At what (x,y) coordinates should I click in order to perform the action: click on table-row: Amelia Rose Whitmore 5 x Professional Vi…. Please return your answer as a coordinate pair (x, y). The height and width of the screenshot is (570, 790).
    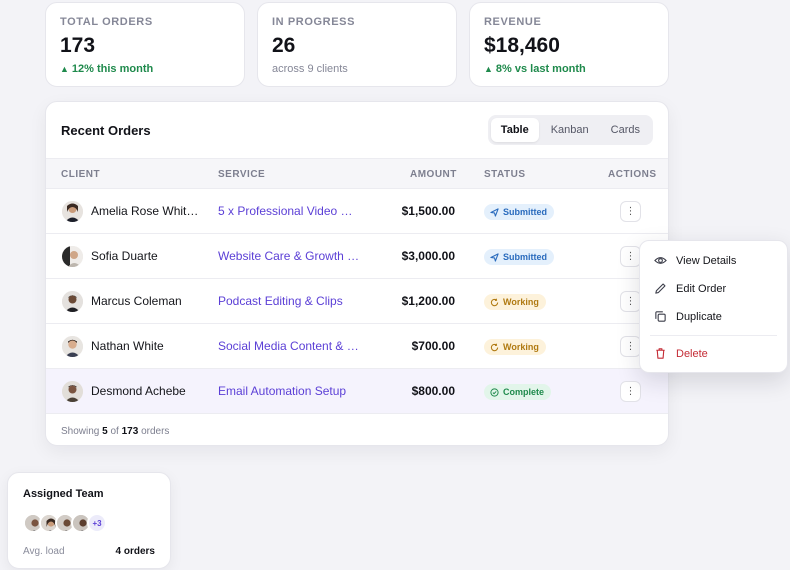
    Looking at the image, I should click on (357, 211).